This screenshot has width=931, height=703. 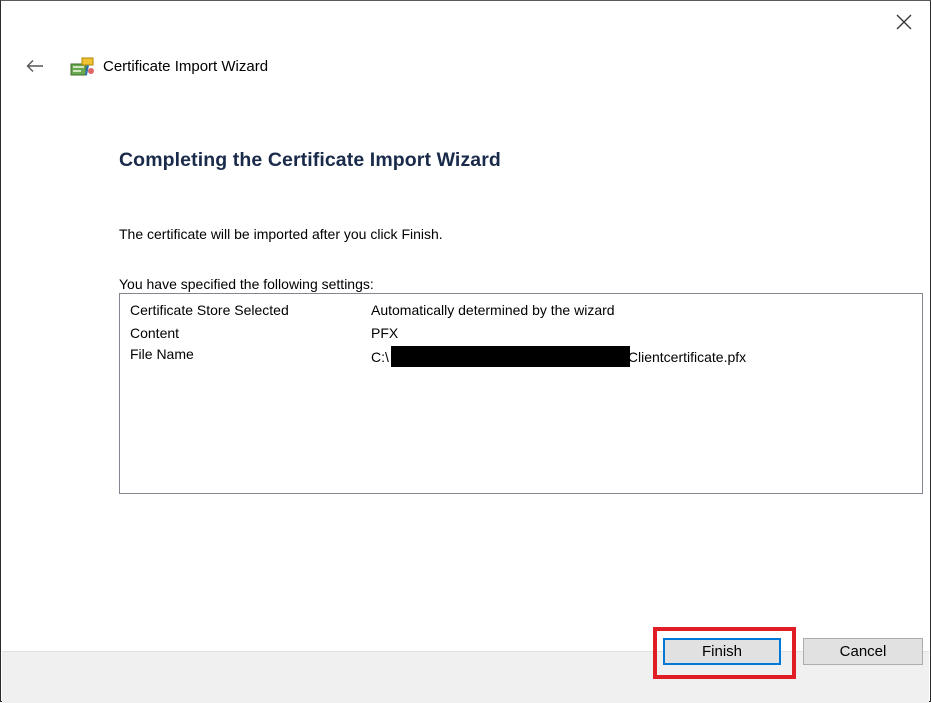 What do you see at coordinates (162, 354) in the screenshot?
I see `setting-key: File Name` at bounding box center [162, 354].